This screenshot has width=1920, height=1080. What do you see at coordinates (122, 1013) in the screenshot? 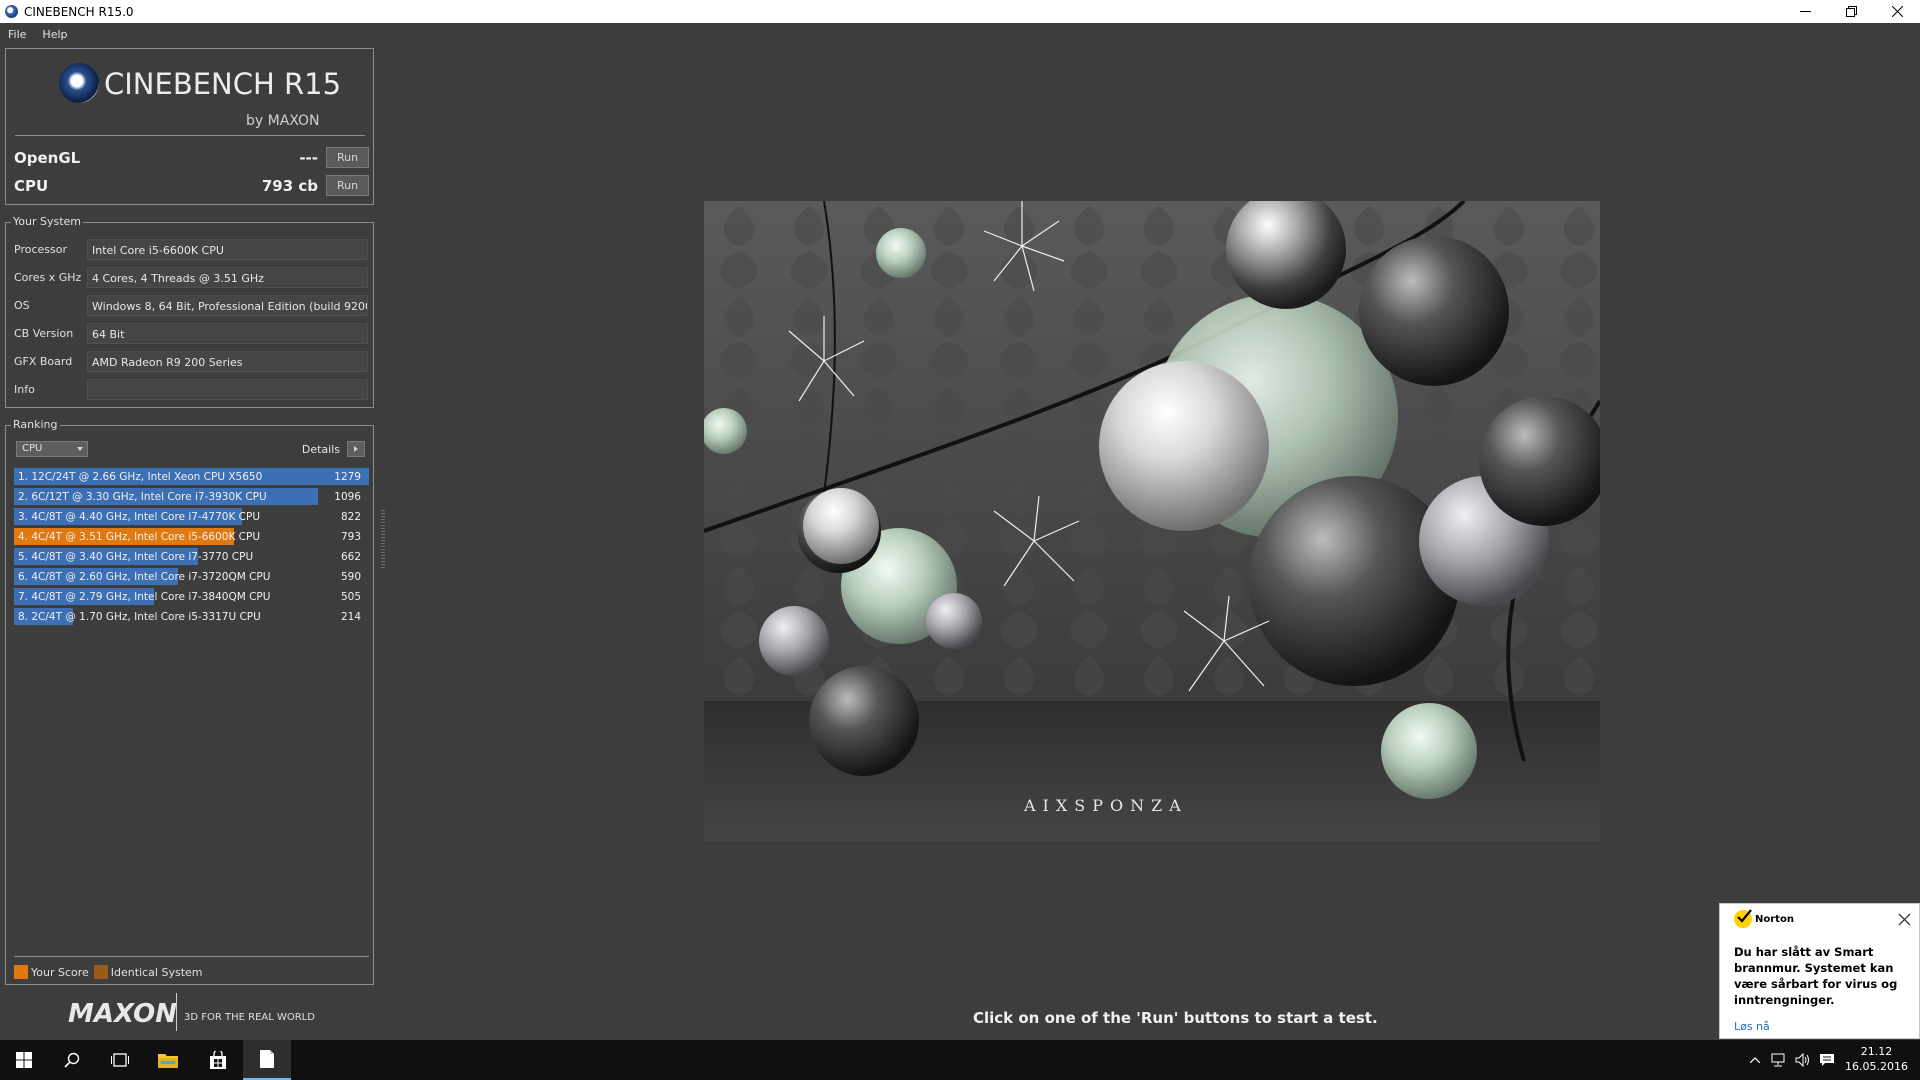
I see `maxon-logo: MAXON` at bounding box center [122, 1013].